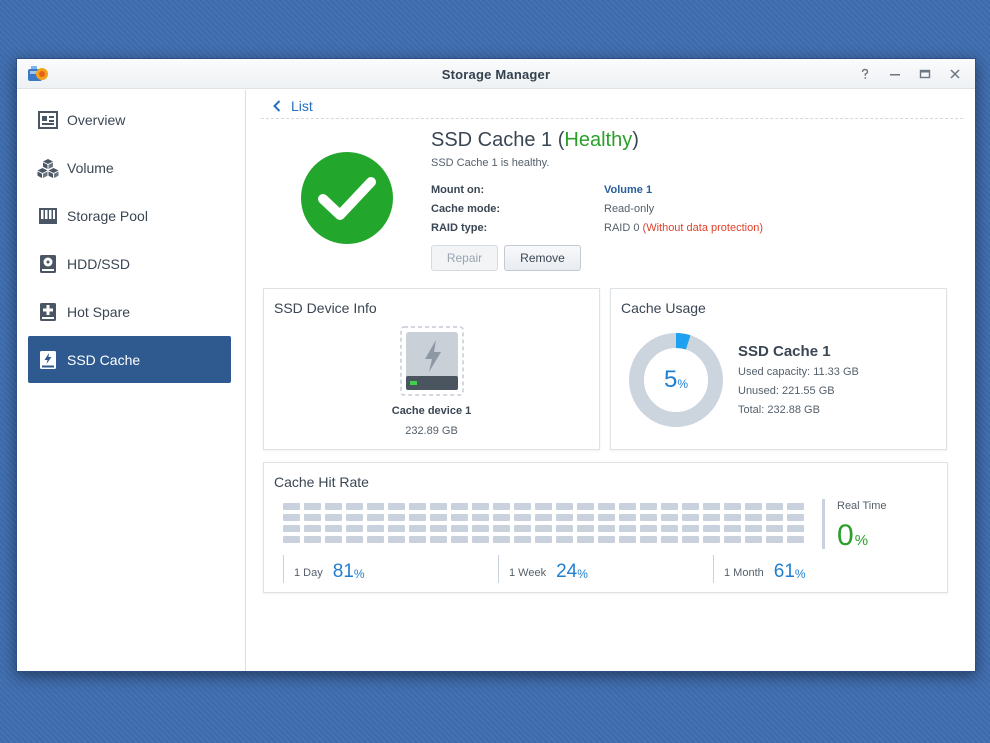 Image resolution: width=990 pixels, height=743 pixels. What do you see at coordinates (48, 216) in the screenshot?
I see `storage-pool-icon` at bounding box center [48, 216].